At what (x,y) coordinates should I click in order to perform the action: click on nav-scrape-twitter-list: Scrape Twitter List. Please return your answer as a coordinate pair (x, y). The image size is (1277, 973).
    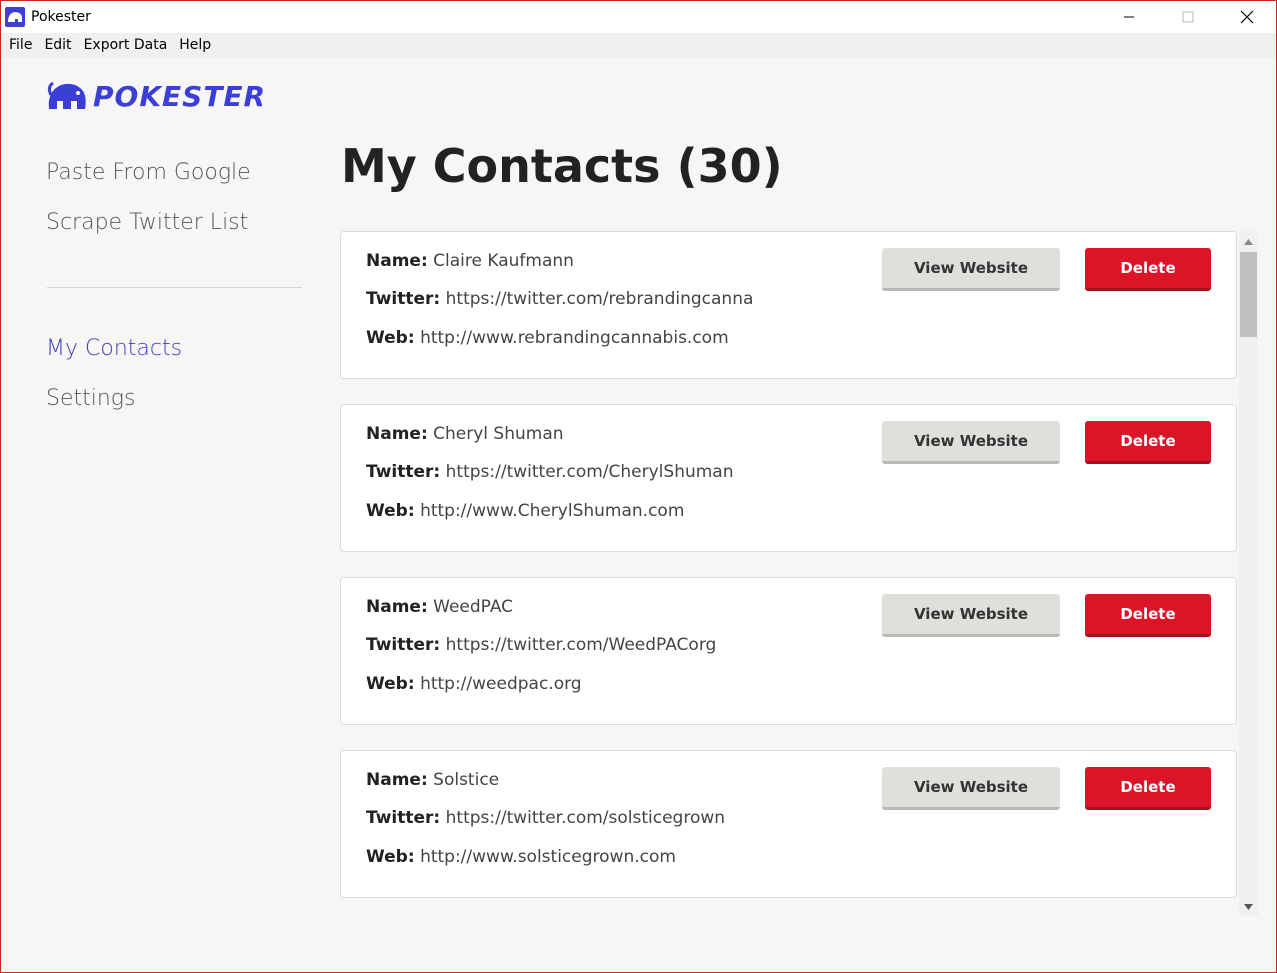
    Looking at the image, I should click on (147, 222).